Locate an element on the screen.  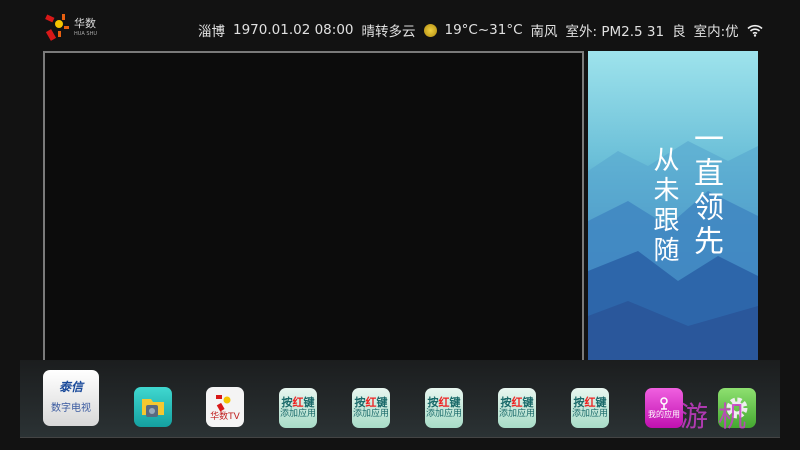
app-huashu-tv: 华数TV is located at coordinates (225, 407).